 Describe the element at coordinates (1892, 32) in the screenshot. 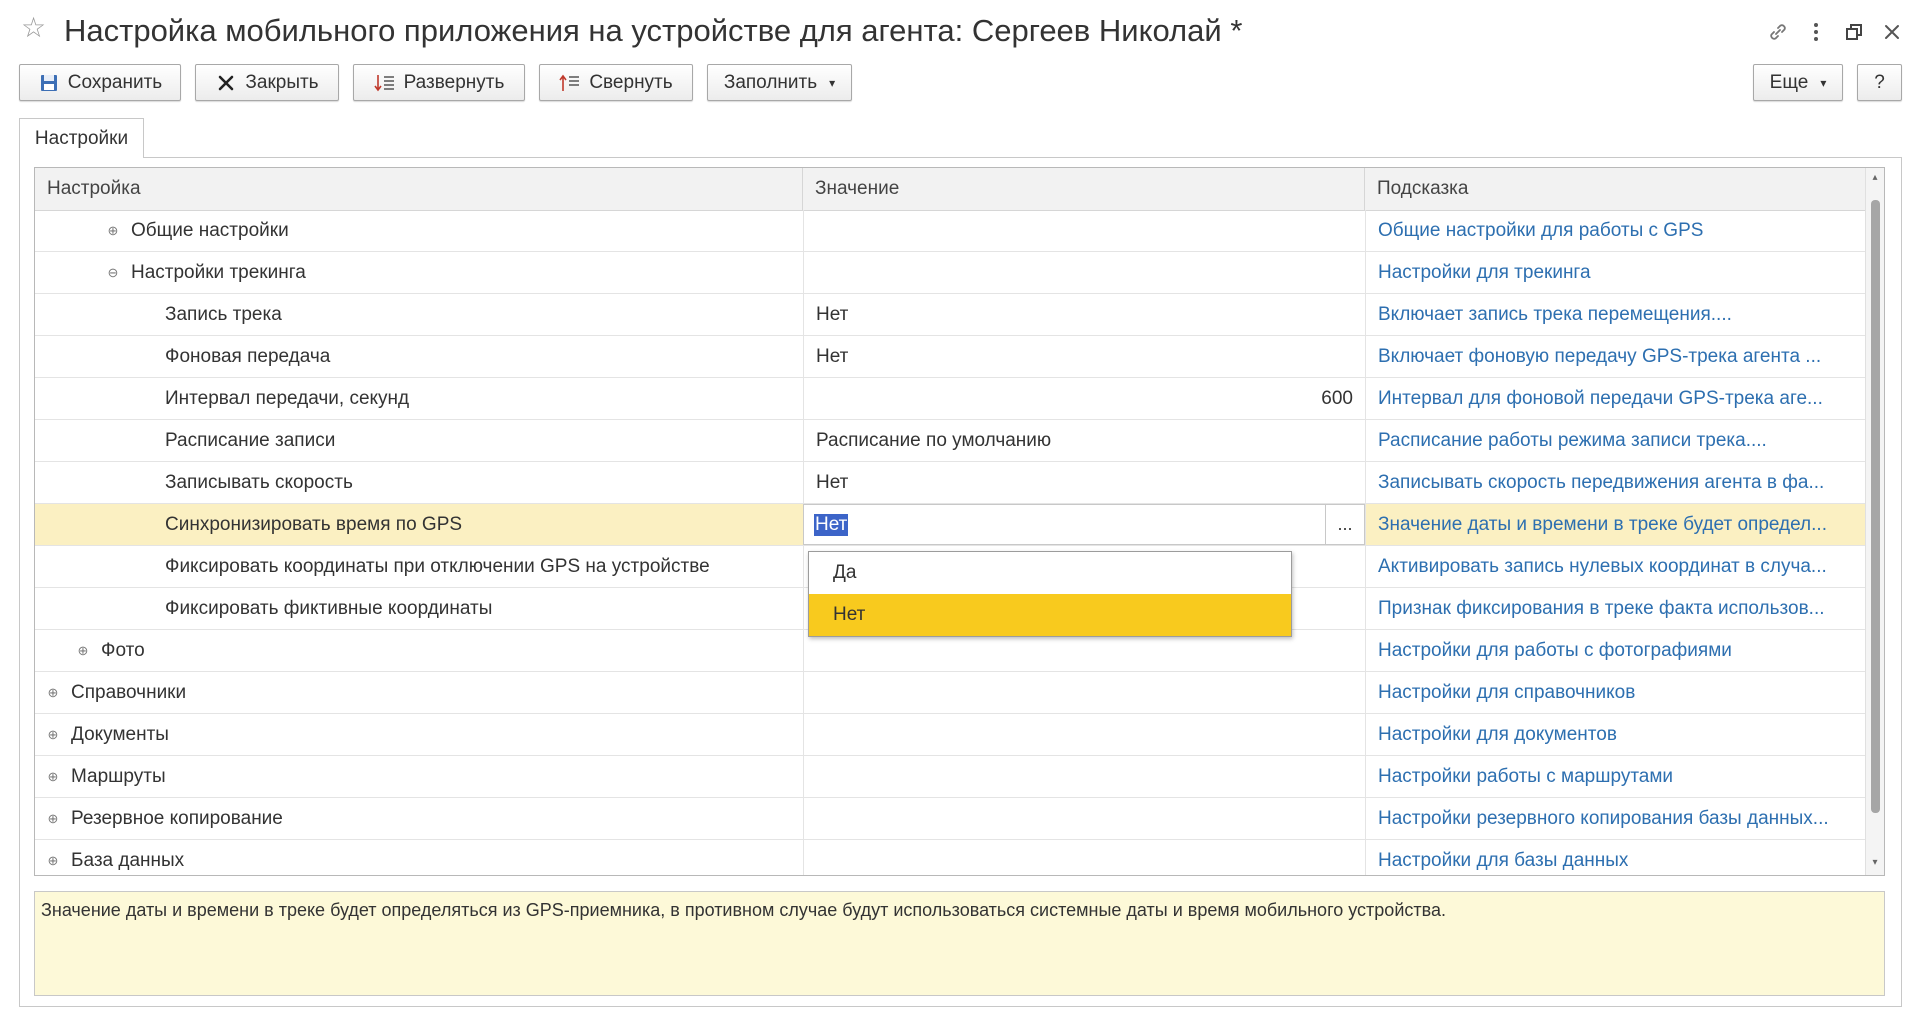

I see `close-window-icon` at that location.